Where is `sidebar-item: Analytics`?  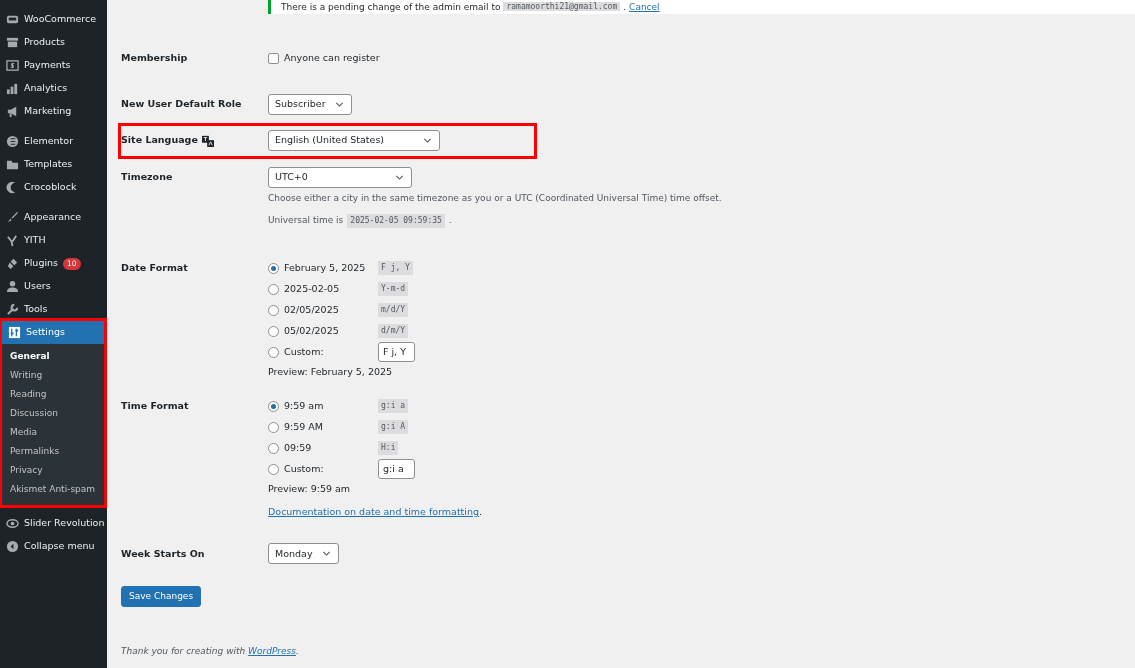 sidebar-item: Analytics is located at coordinates (53, 88).